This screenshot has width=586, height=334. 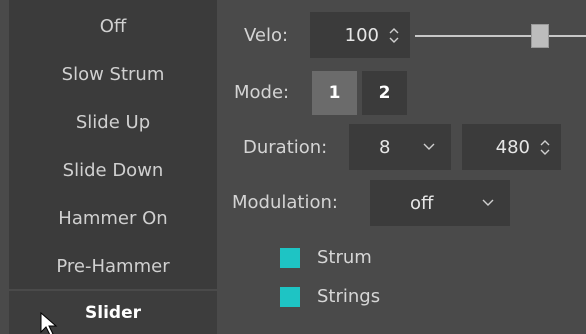 I want to click on modulation-select-value: off, so click(x=422, y=203).